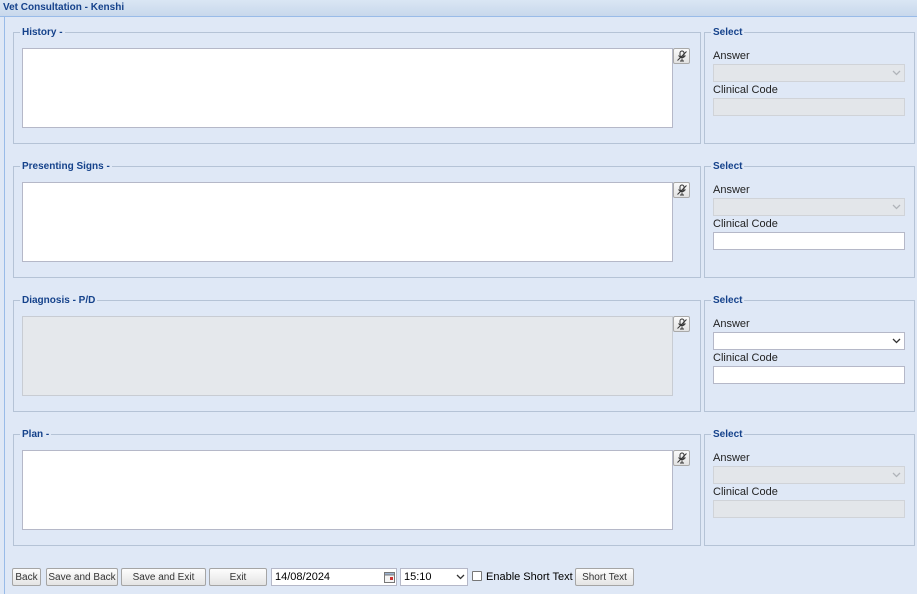 The height and width of the screenshot is (594, 917). What do you see at coordinates (731, 190) in the screenshot?
I see `presenting-signs-answer-label: Answer` at bounding box center [731, 190].